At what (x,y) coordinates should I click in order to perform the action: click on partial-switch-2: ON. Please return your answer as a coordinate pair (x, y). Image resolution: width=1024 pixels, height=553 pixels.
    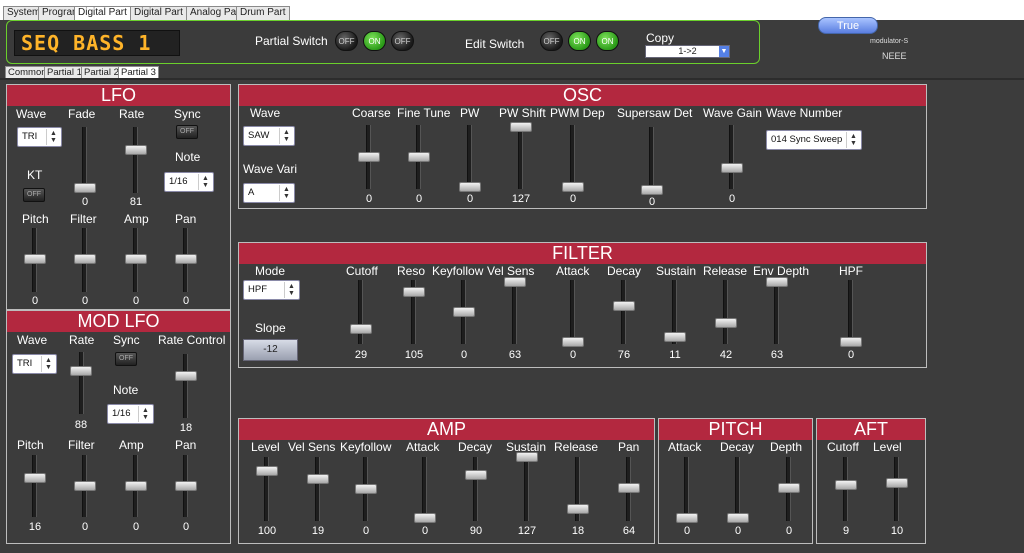
    Looking at the image, I should click on (374, 41).